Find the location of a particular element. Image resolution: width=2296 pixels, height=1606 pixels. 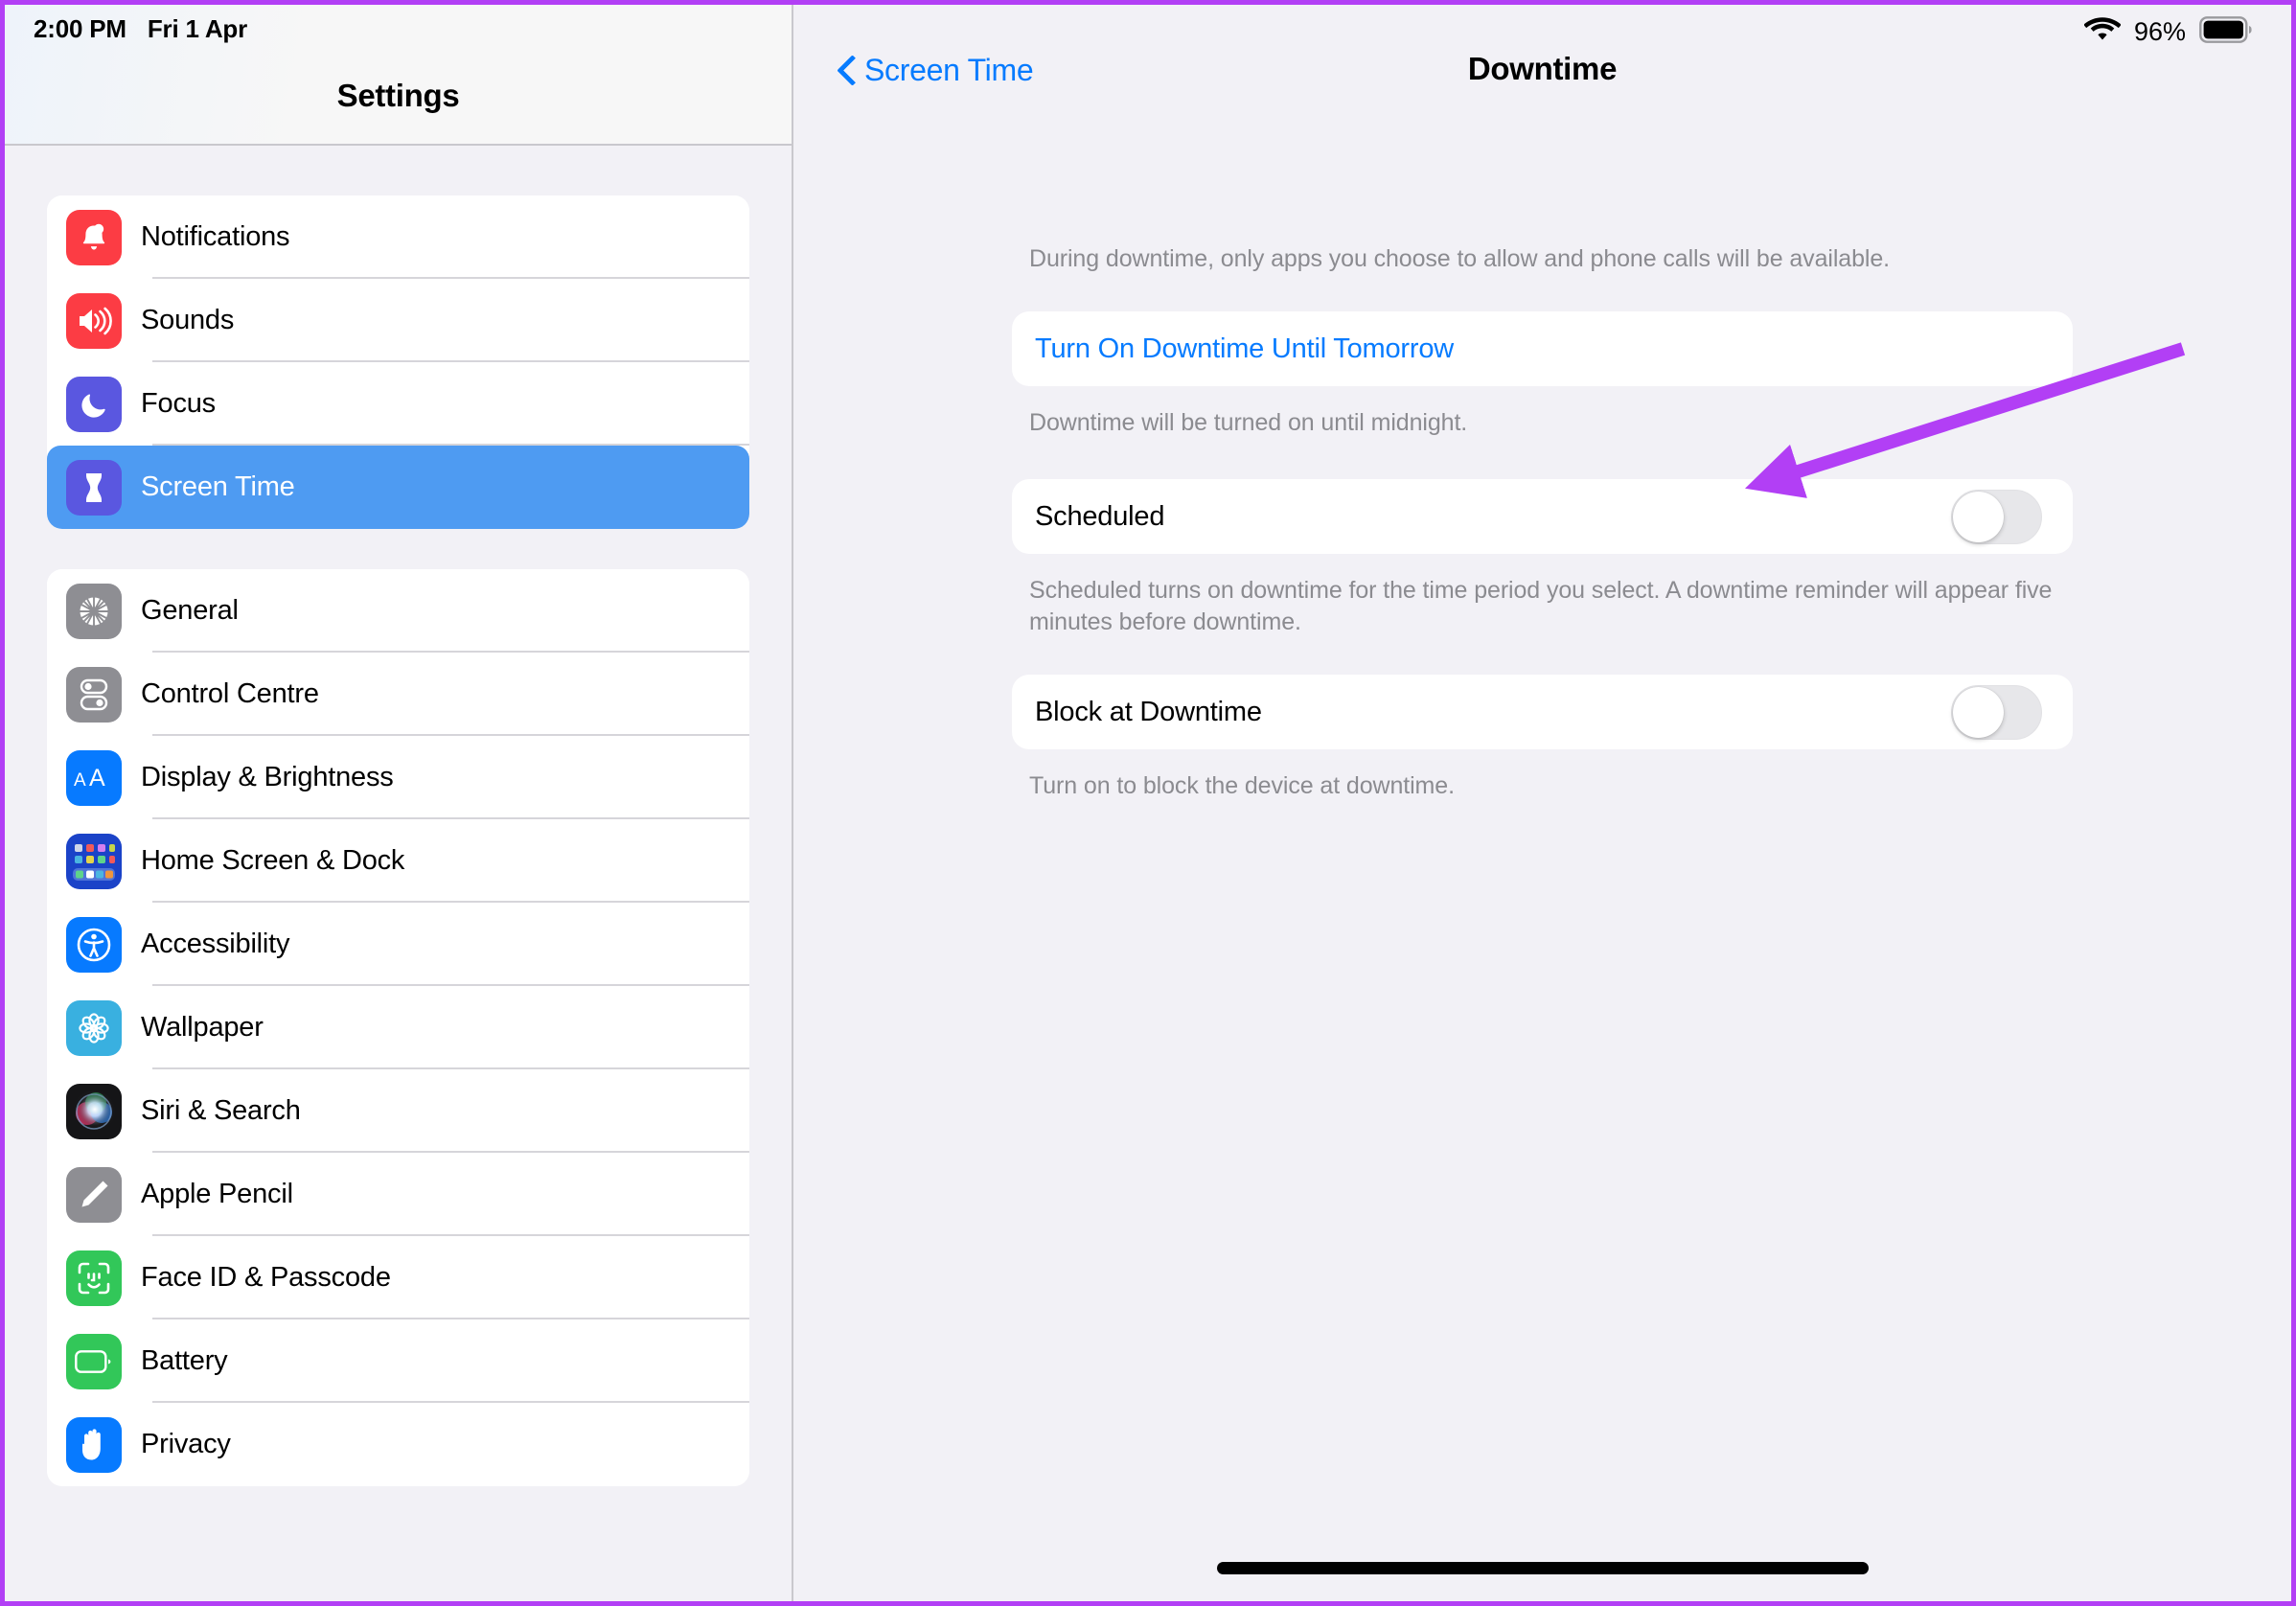

block-at-downtime-card: Block at Downtime is located at coordinates (1542, 712).